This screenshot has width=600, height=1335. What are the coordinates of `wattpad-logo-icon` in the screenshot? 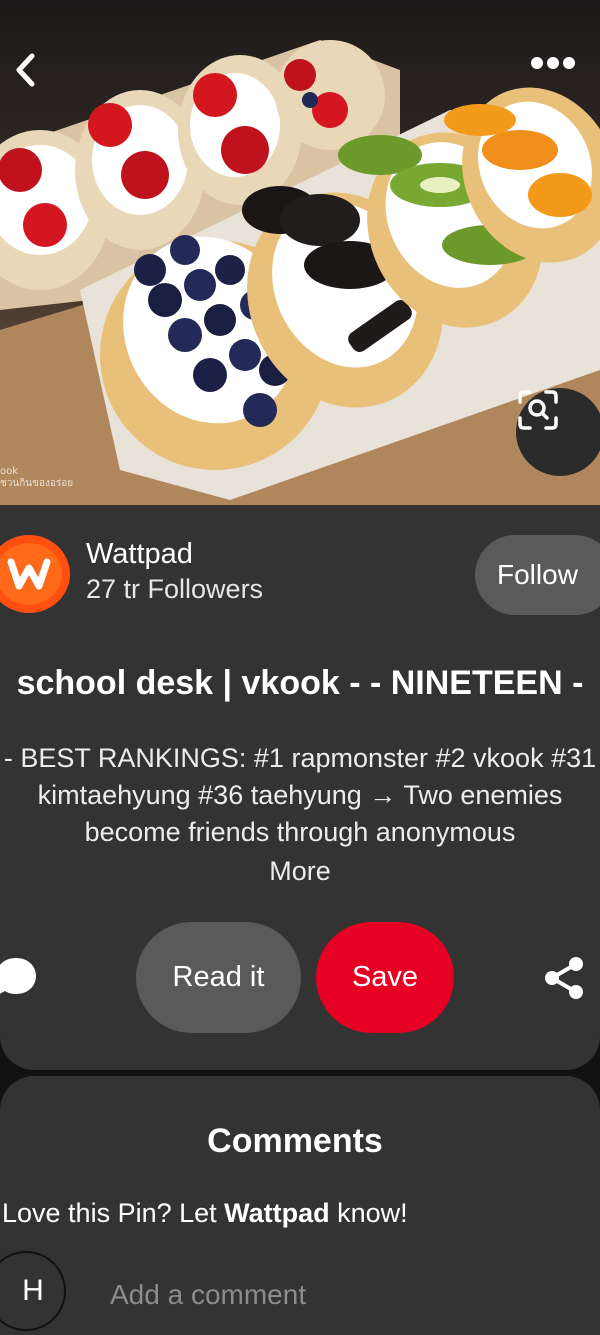 It's located at (31, 574).